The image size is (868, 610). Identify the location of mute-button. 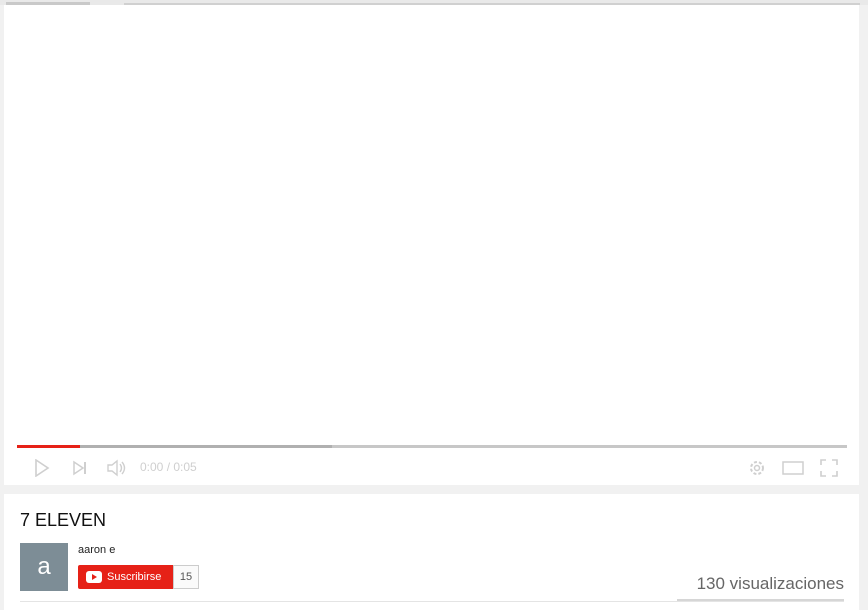
(117, 467).